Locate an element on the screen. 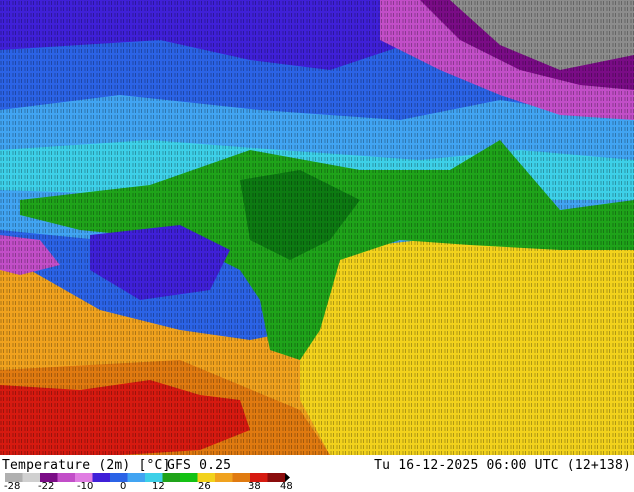  legend-tick: 0 is located at coordinates (123, 486).